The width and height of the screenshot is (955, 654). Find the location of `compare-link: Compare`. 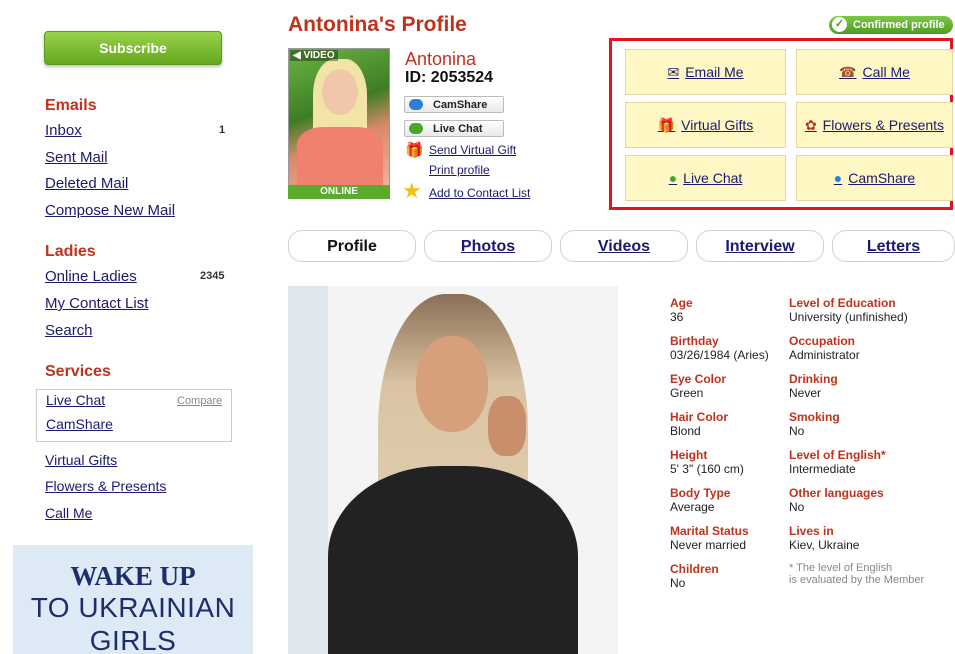

compare-link: Compare is located at coordinates (199, 401).